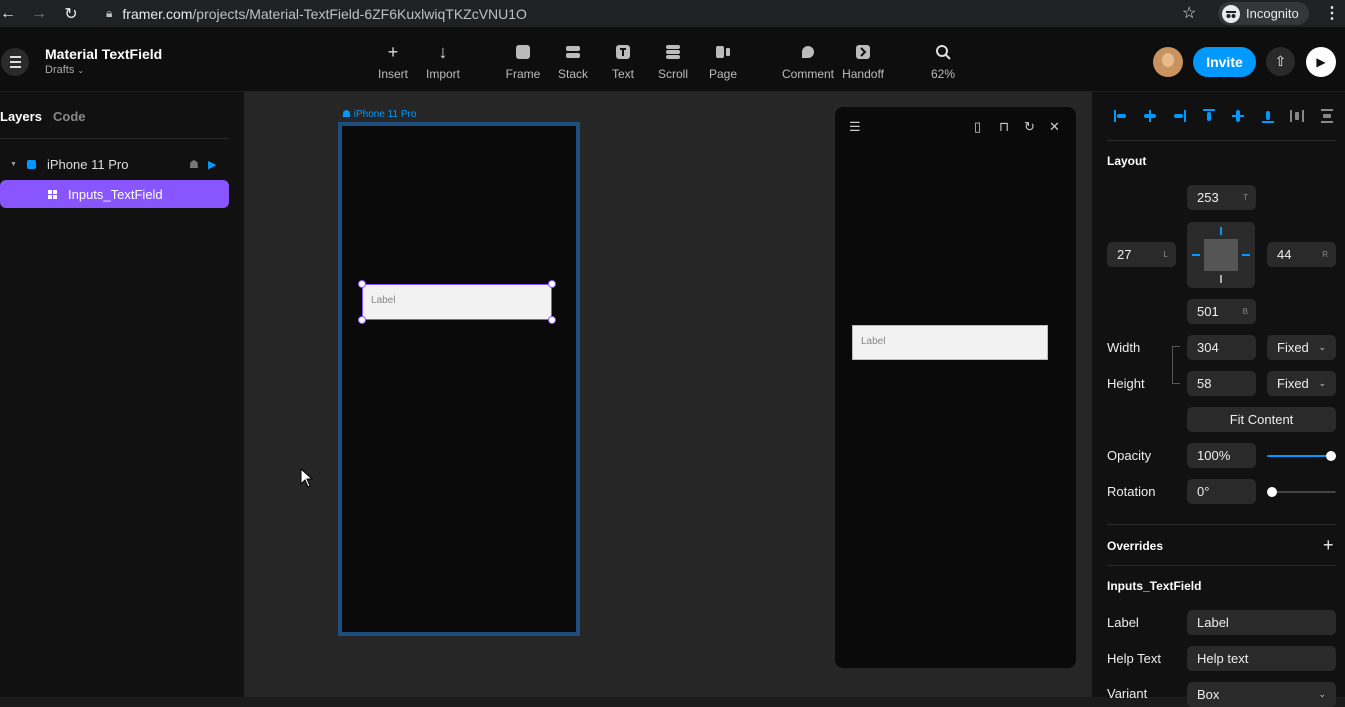  Describe the element at coordinates (1150, 116) in the screenshot. I see `align-center-horizontal-icon` at that location.